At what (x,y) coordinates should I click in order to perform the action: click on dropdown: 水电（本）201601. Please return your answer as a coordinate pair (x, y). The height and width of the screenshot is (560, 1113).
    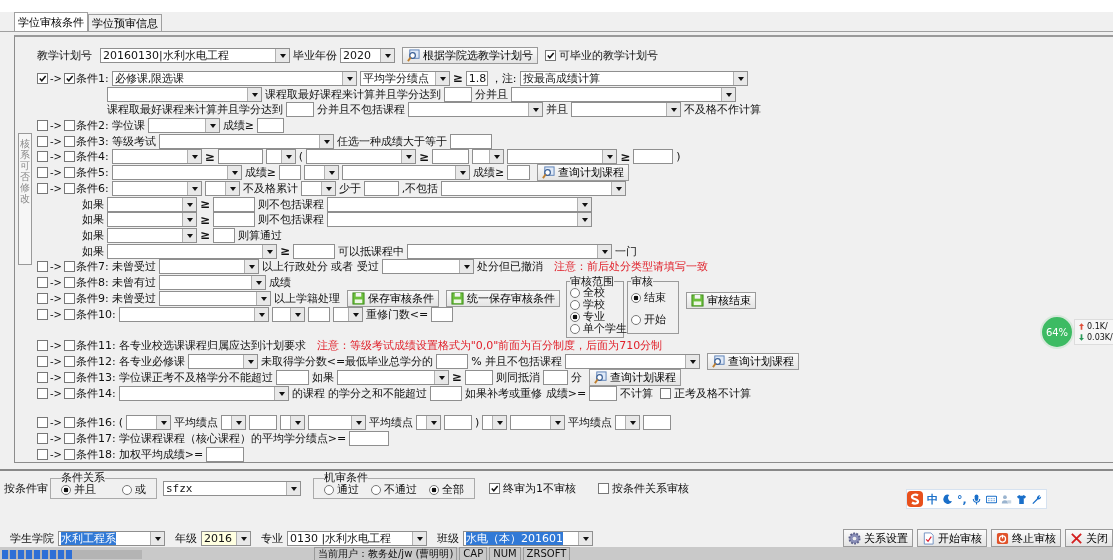
    Looking at the image, I should click on (528, 538).